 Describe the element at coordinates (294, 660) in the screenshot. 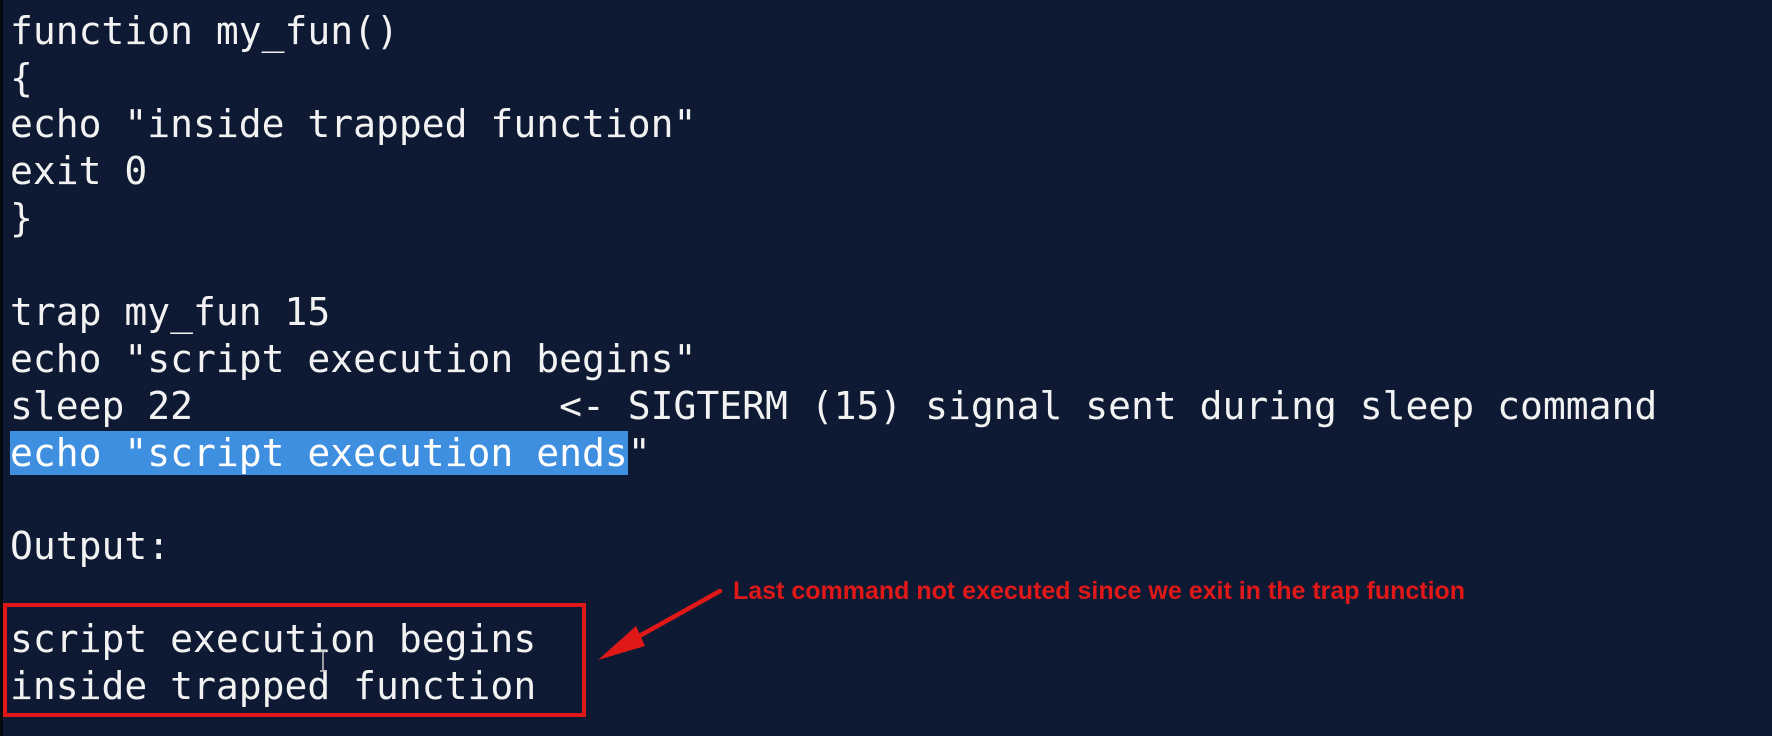

I see `output-highlight-box` at that location.